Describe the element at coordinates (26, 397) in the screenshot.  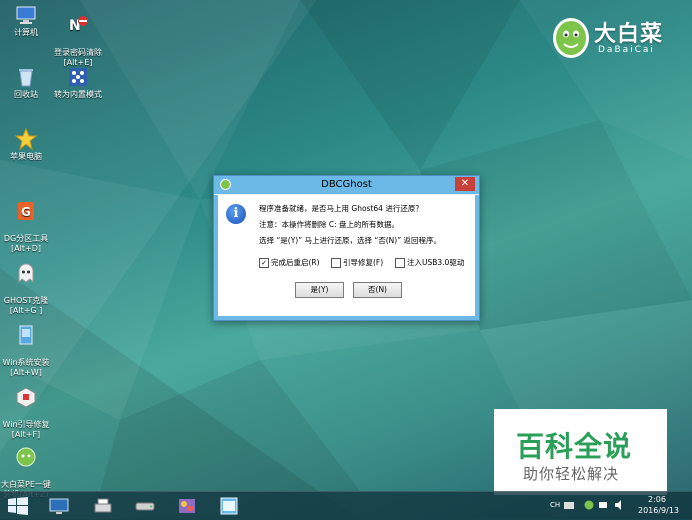
I see `boot-repair-icon` at that location.